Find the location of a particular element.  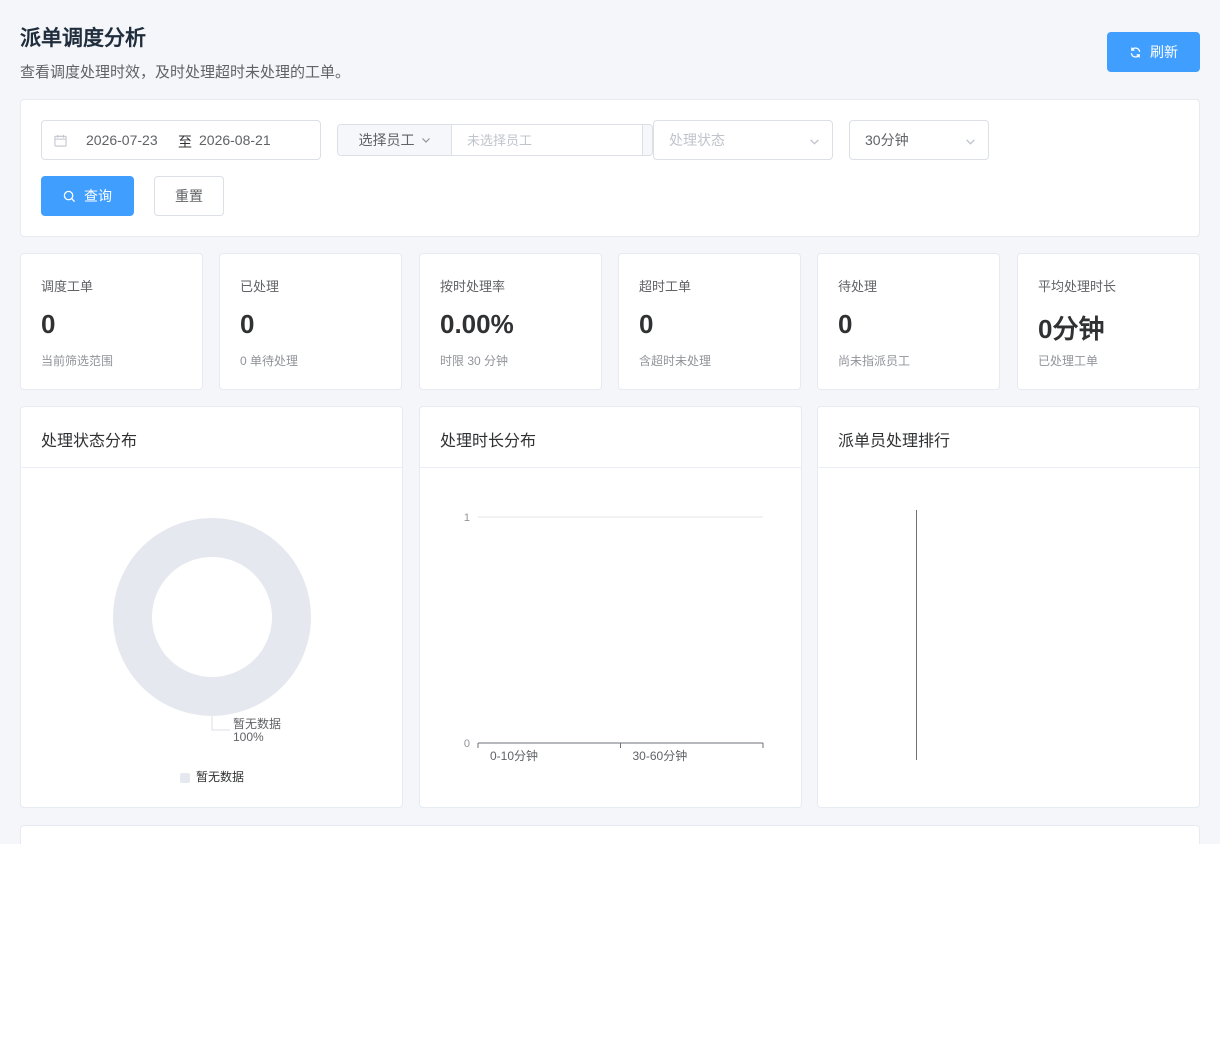

select-employee-label: 选择员工 is located at coordinates (386, 140).